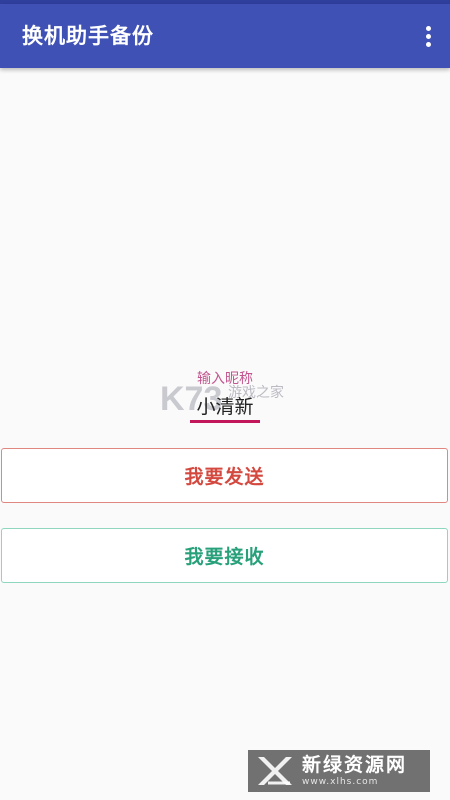 This screenshot has width=450, height=800. What do you see at coordinates (340, 781) in the screenshot?
I see `xlhs-watermark-url: www.xlhs.com` at bounding box center [340, 781].